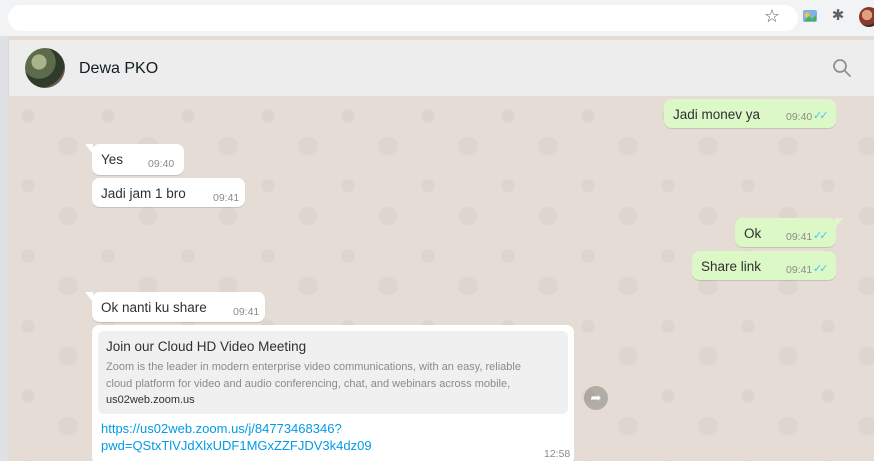  I want to click on puzzle-icon: ✱, so click(838, 16).